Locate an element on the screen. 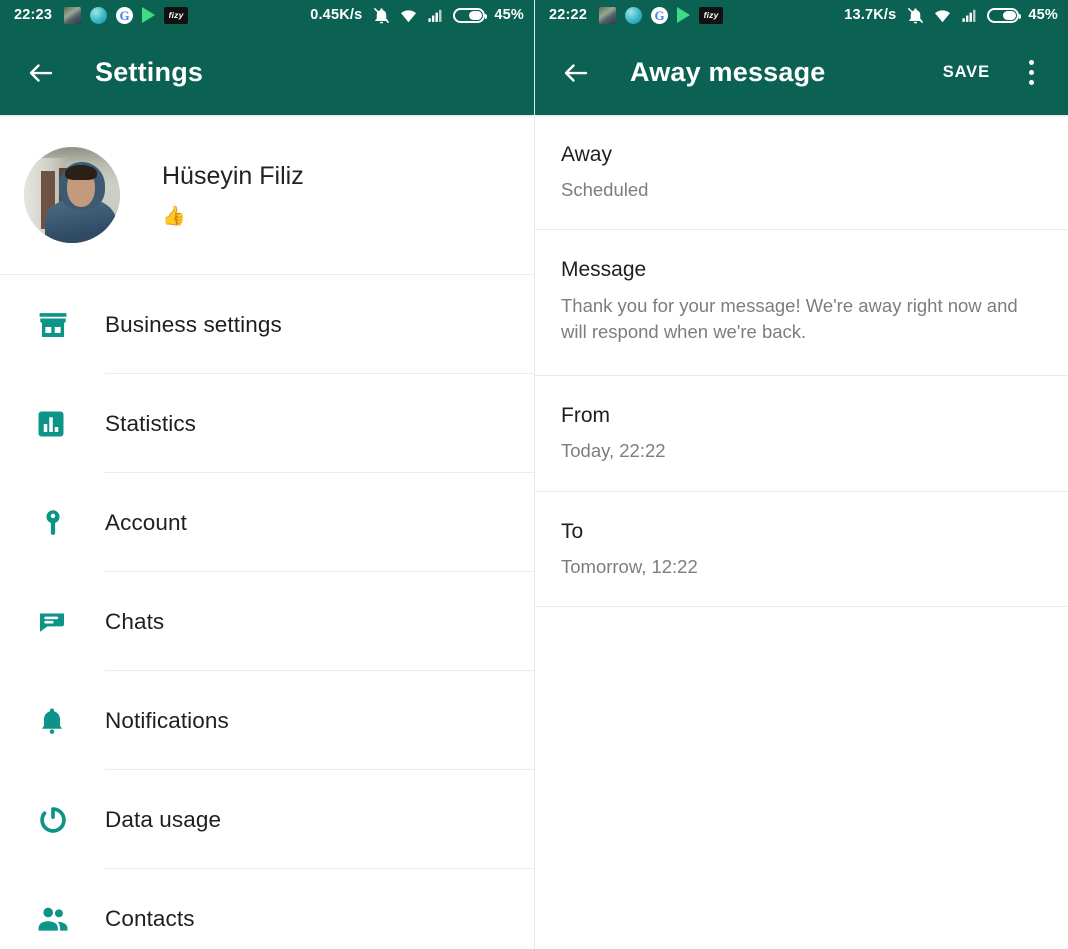  chat-bubble-icon is located at coordinates (55, 622).